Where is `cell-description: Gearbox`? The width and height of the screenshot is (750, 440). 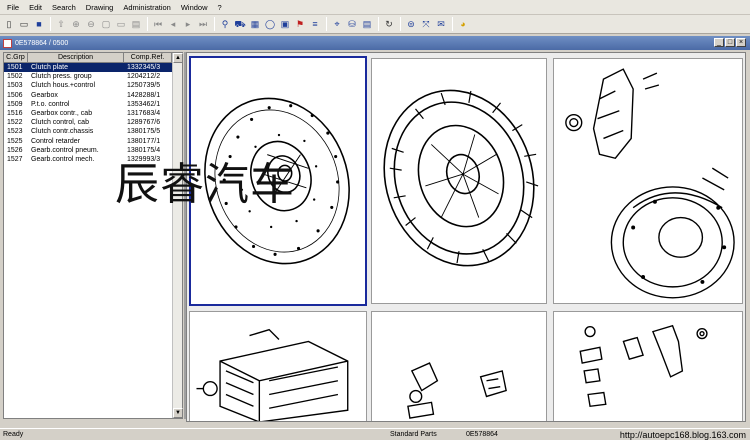 cell-description: Gearbox is located at coordinates (44, 95).